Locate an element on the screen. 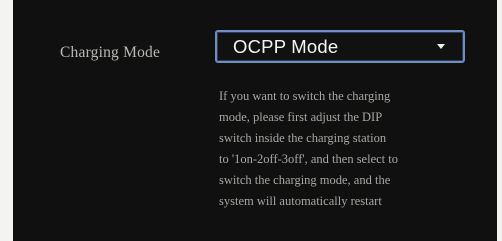 The image size is (502, 241). charging-mode-select: OCPP Mode is located at coordinates (340, 46).